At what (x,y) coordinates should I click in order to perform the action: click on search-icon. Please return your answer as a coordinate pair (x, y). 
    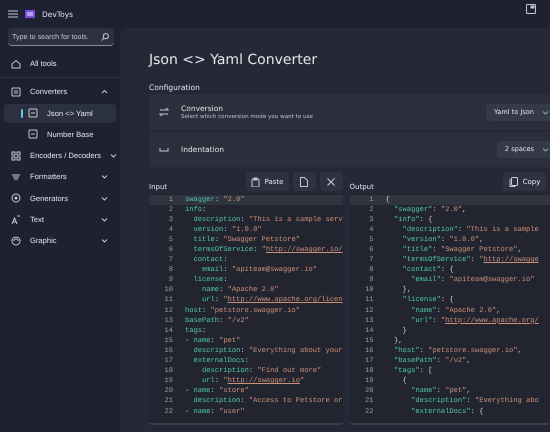
    Looking at the image, I should click on (105, 37).